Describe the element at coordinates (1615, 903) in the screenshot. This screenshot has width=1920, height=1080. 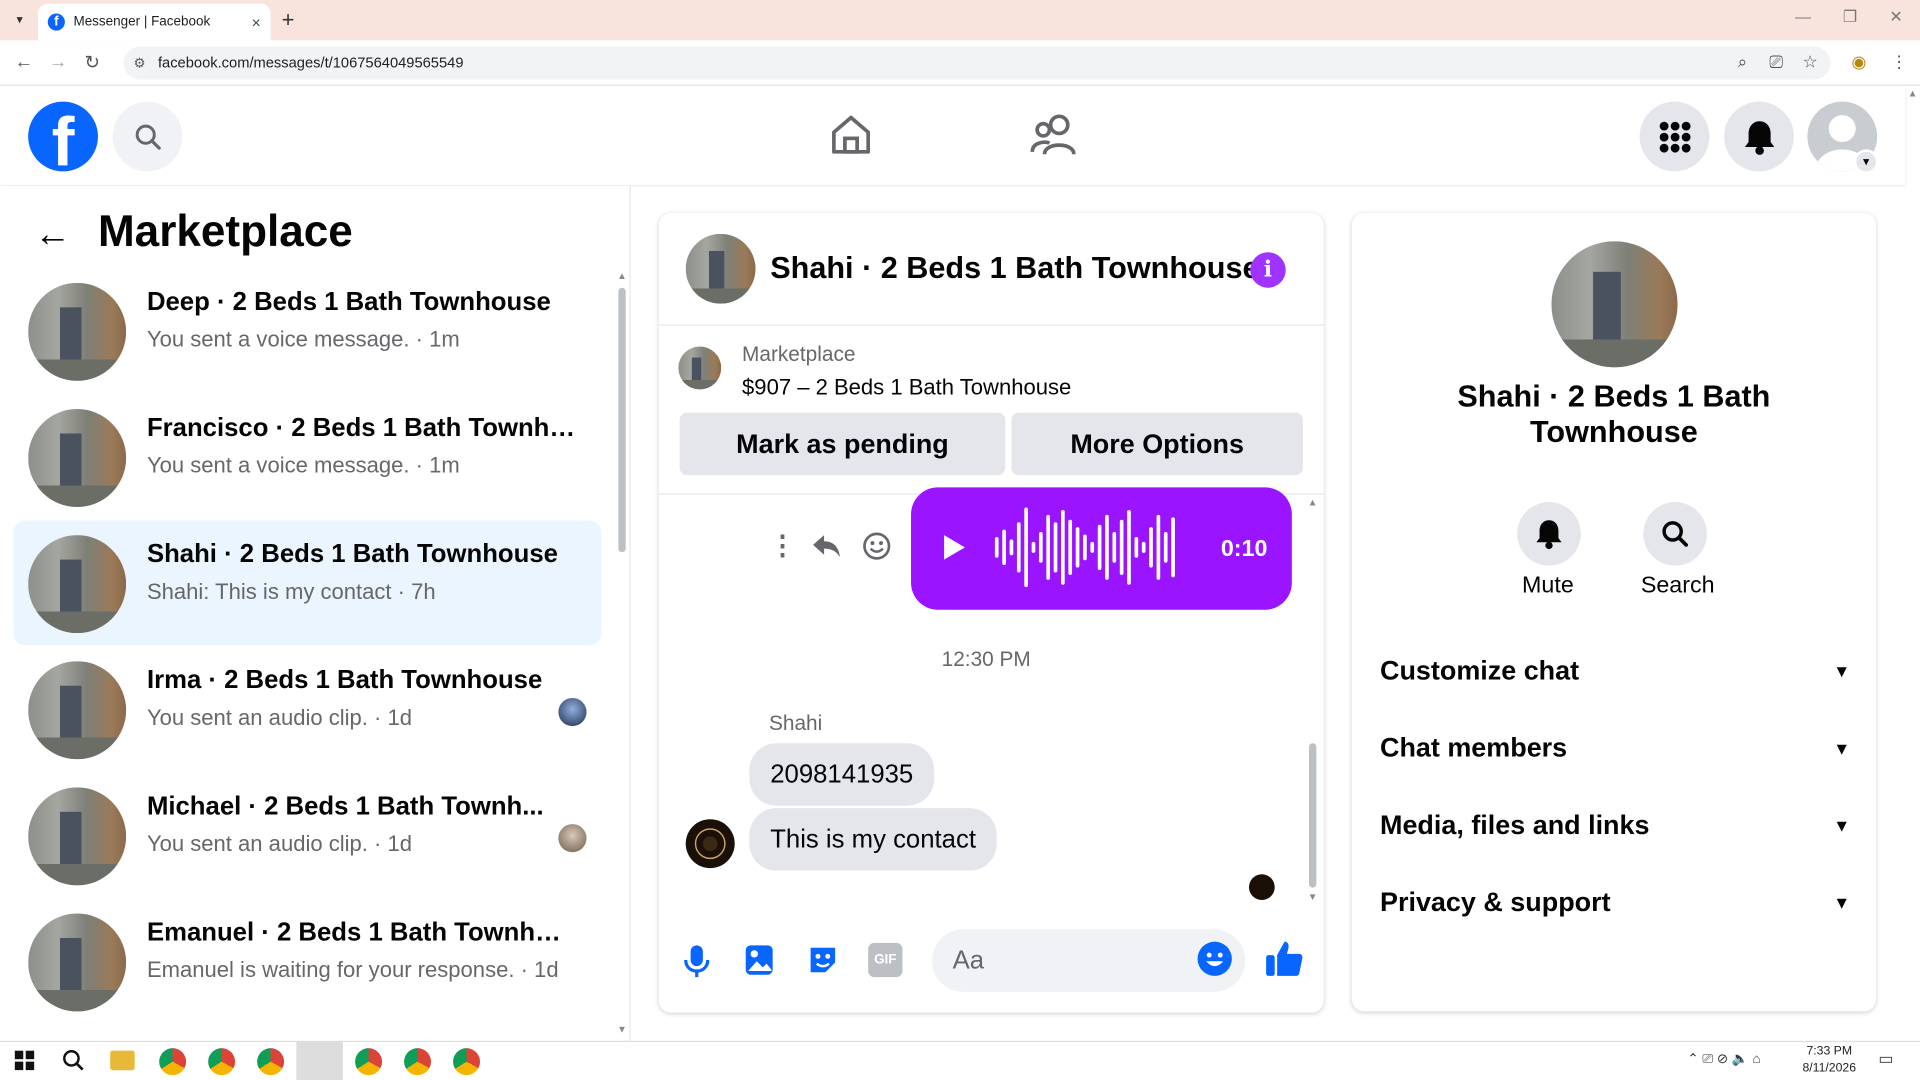
I see `section-privacy-support: Privacy & support ▼` at that location.